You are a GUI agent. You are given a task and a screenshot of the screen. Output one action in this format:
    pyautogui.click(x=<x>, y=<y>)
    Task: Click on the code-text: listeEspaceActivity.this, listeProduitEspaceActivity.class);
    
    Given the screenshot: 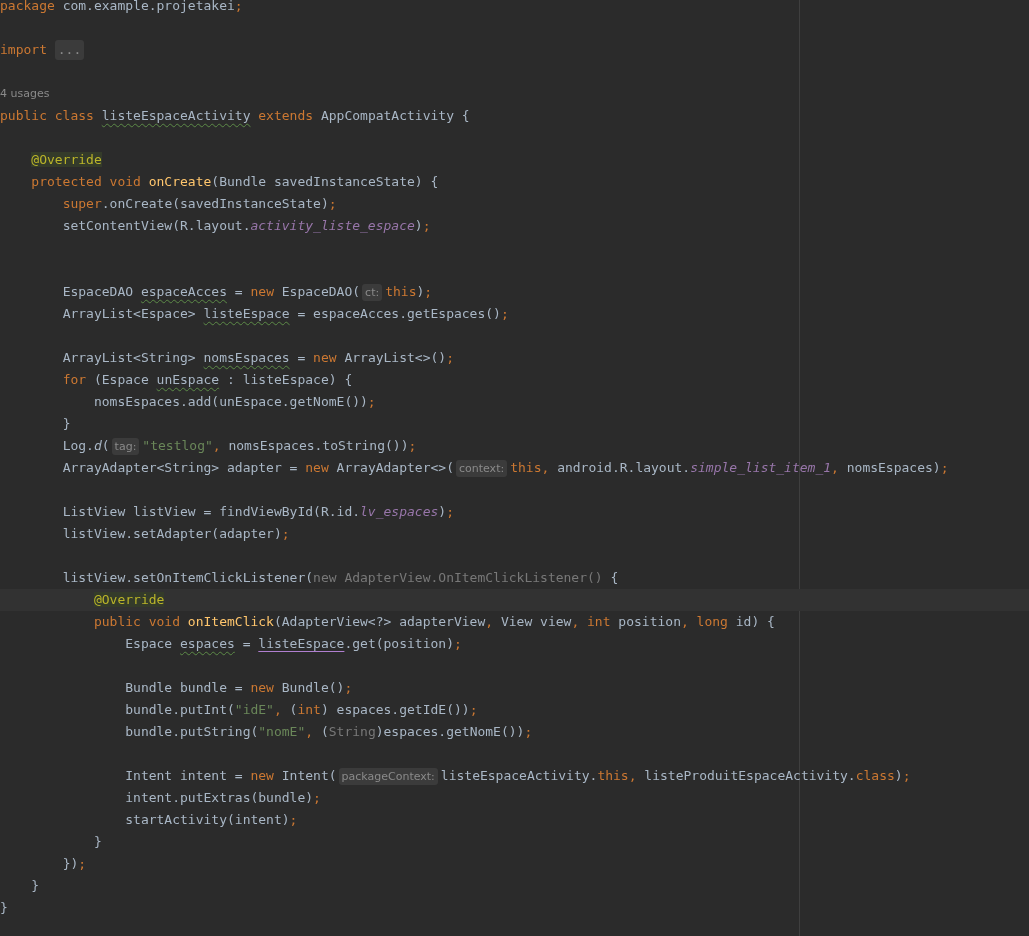 What is the action you would take?
    pyautogui.click(x=675, y=776)
    